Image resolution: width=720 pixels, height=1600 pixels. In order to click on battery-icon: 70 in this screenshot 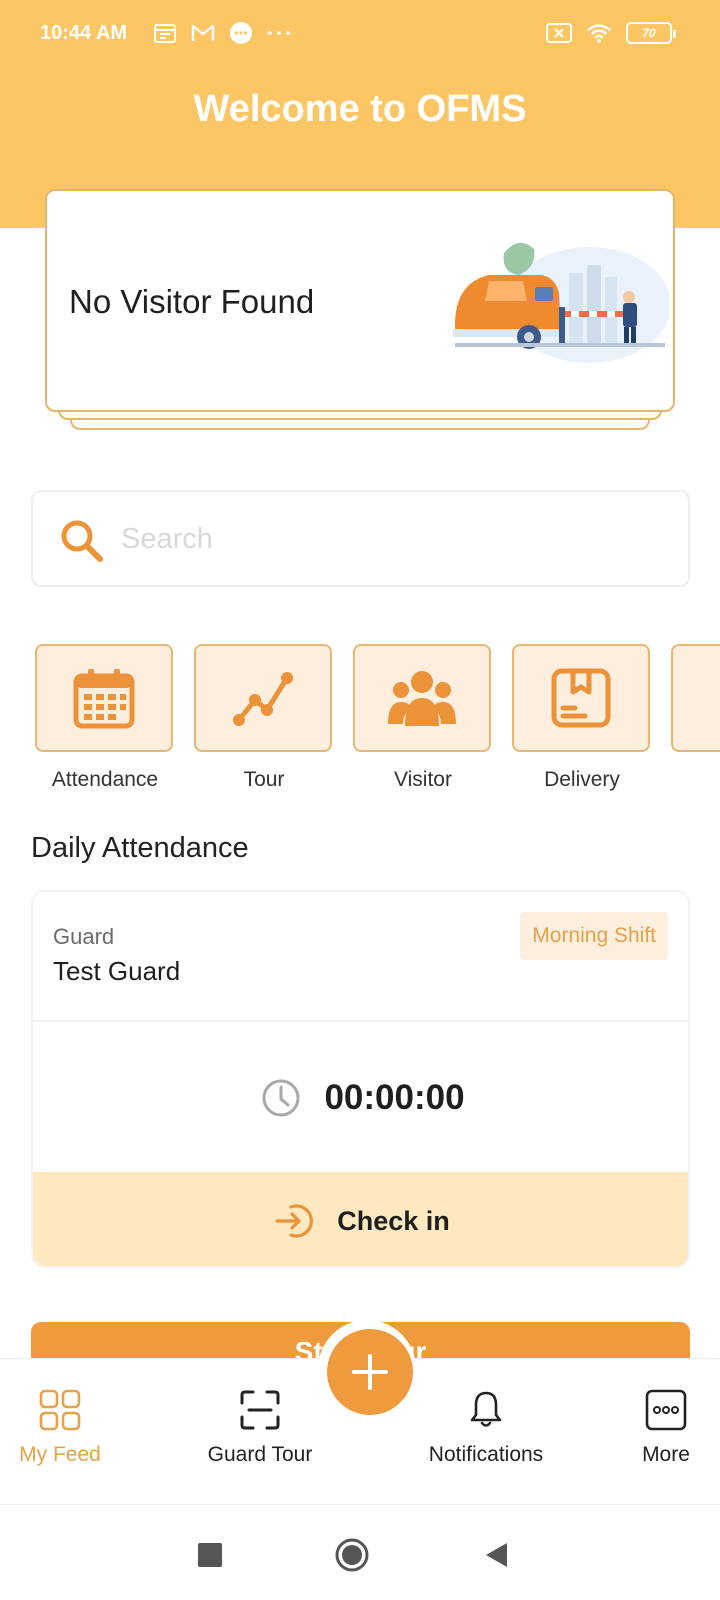, I will do `click(651, 33)`.